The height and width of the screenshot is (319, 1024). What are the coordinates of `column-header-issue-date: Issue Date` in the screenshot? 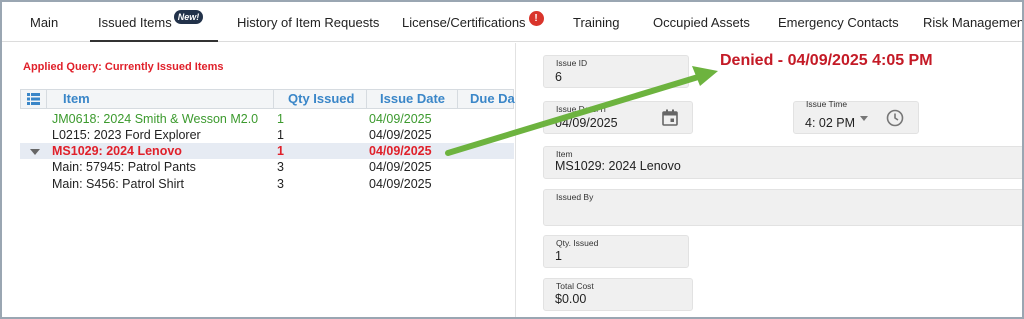 It's located at (412, 99).